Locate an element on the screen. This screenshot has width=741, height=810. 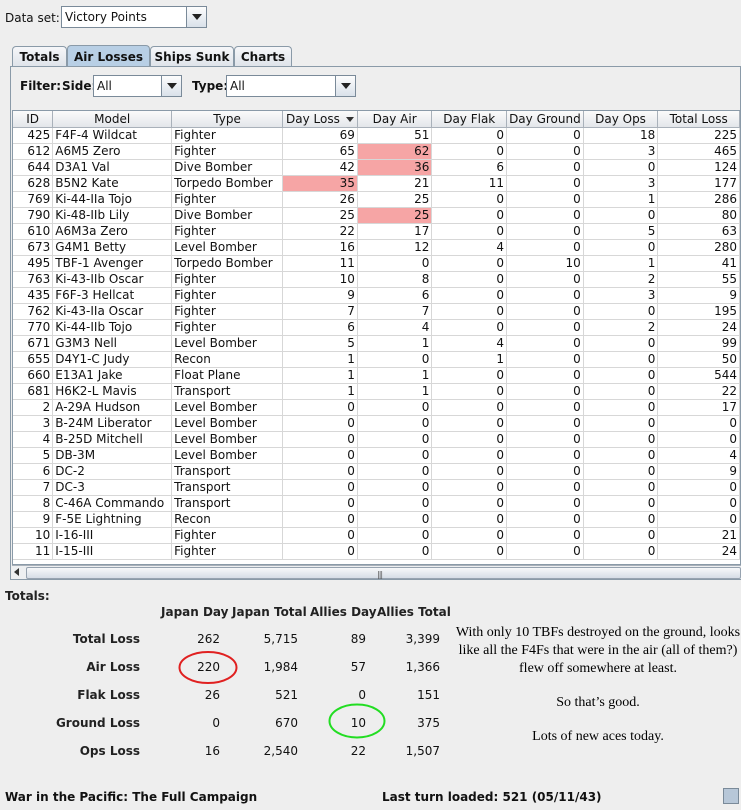
column-header-day-air: Day Air is located at coordinates (395, 119).